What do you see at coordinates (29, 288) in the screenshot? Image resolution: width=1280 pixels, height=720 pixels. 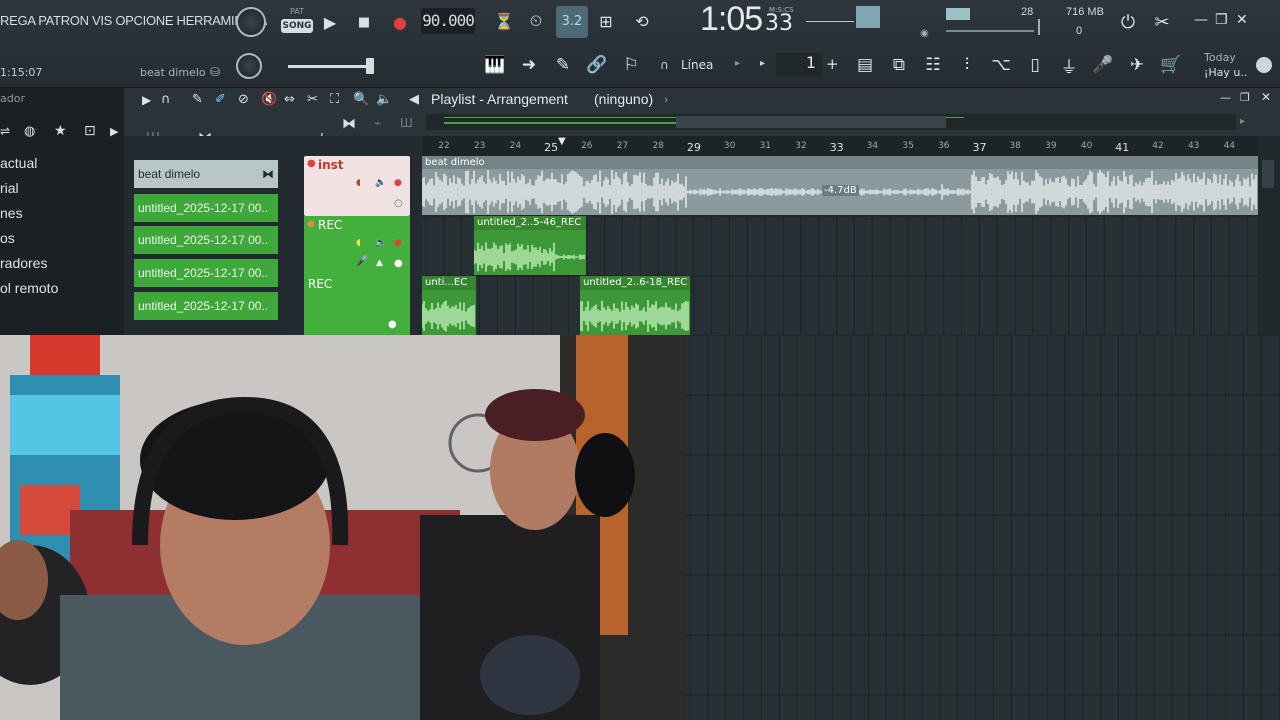 I see `browser-item: ol remoto` at bounding box center [29, 288].